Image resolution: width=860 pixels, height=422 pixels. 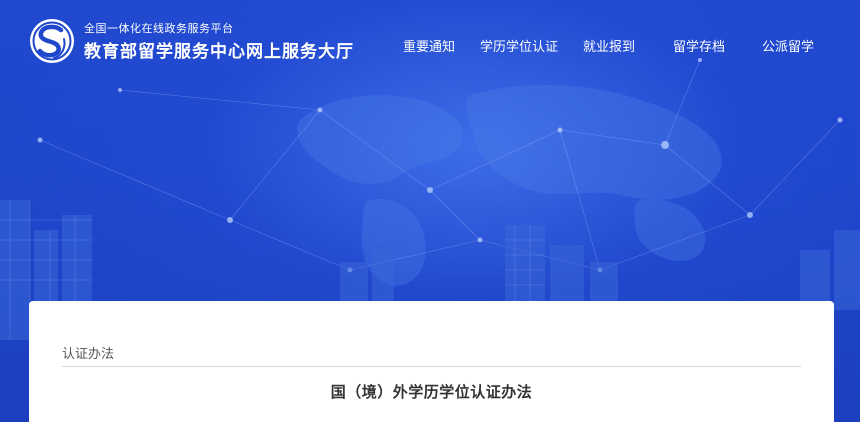 What do you see at coordinates (431, 366) in the screenshot?
I see `breadcrumb-divider` at bounding box center [431, 366].